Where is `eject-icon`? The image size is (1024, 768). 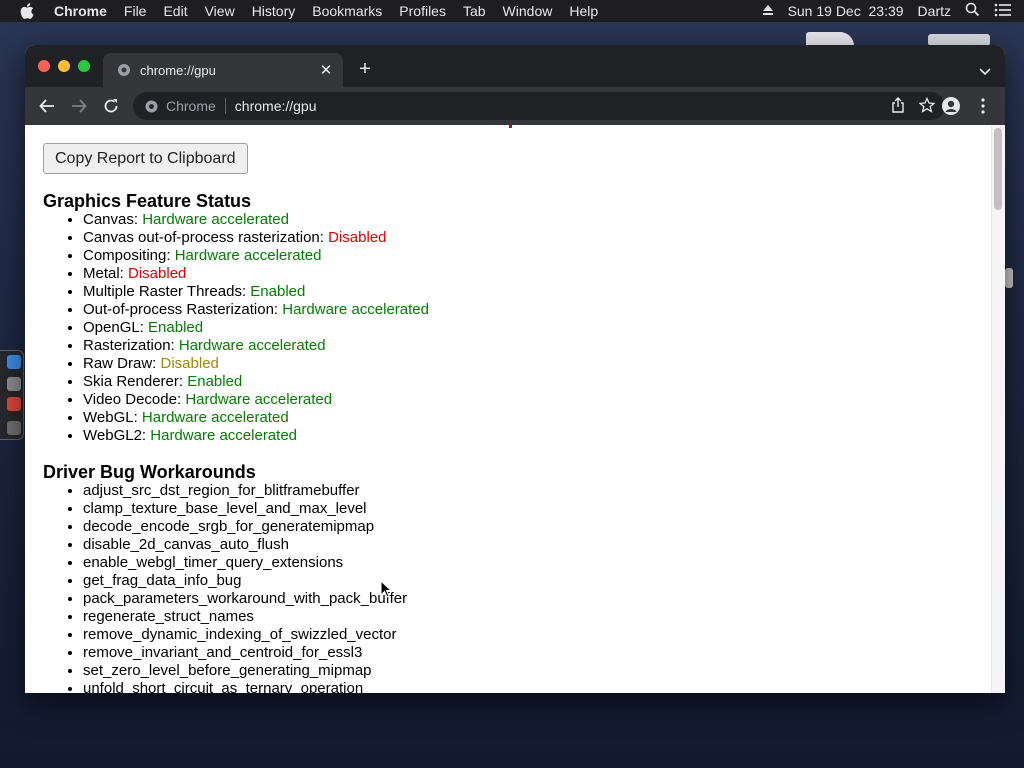 eject-icon is located at coordinates (768, 11).